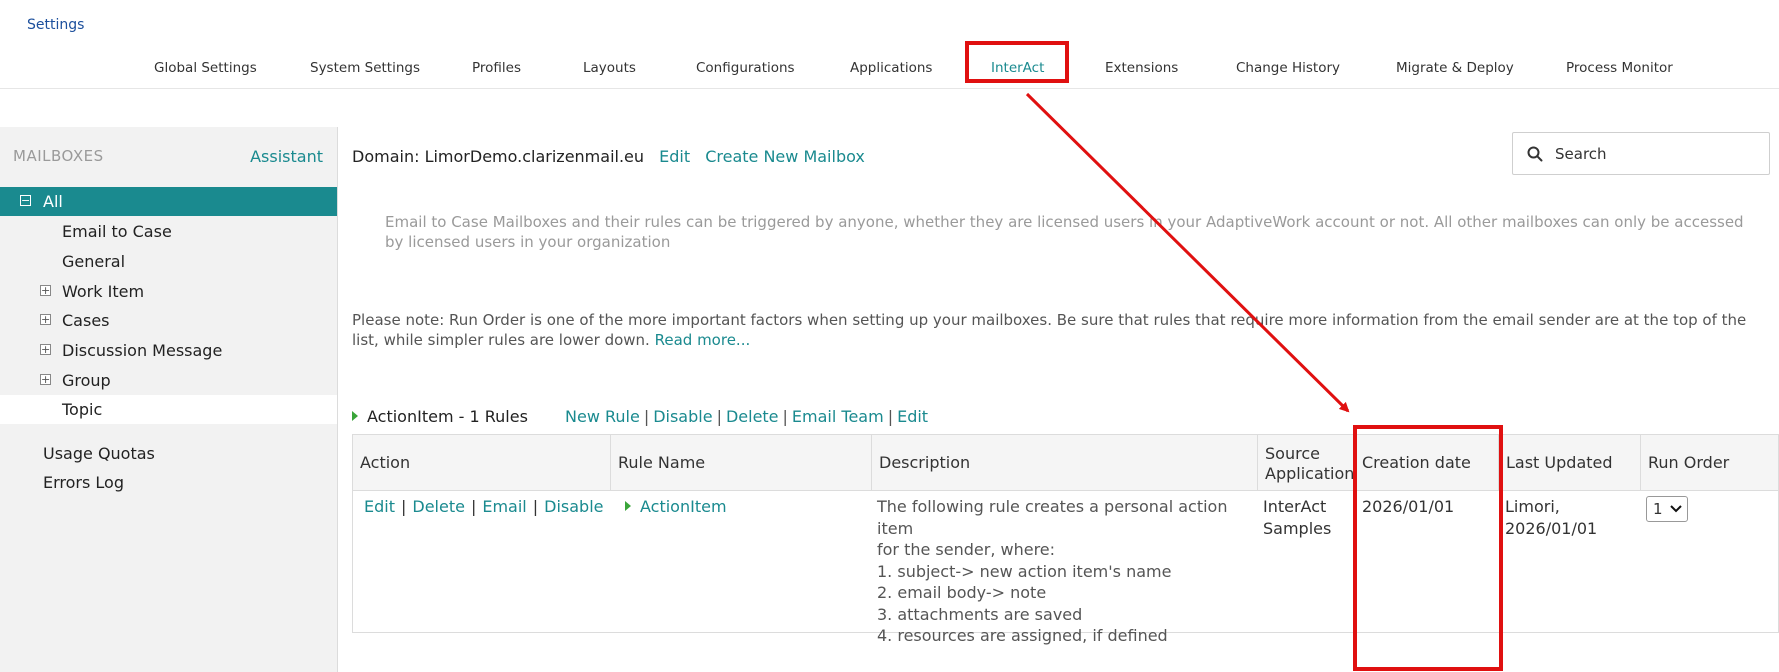  What do you see at coordinates (682, 416) in the screenshot?
I see `disable-group-link: Disable` at bounding box center [682, 416].